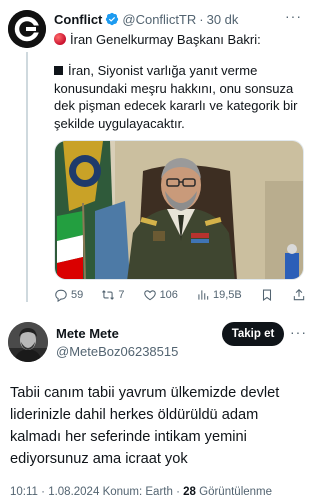  I want to click on reply-action: 59, so click(68, 295).